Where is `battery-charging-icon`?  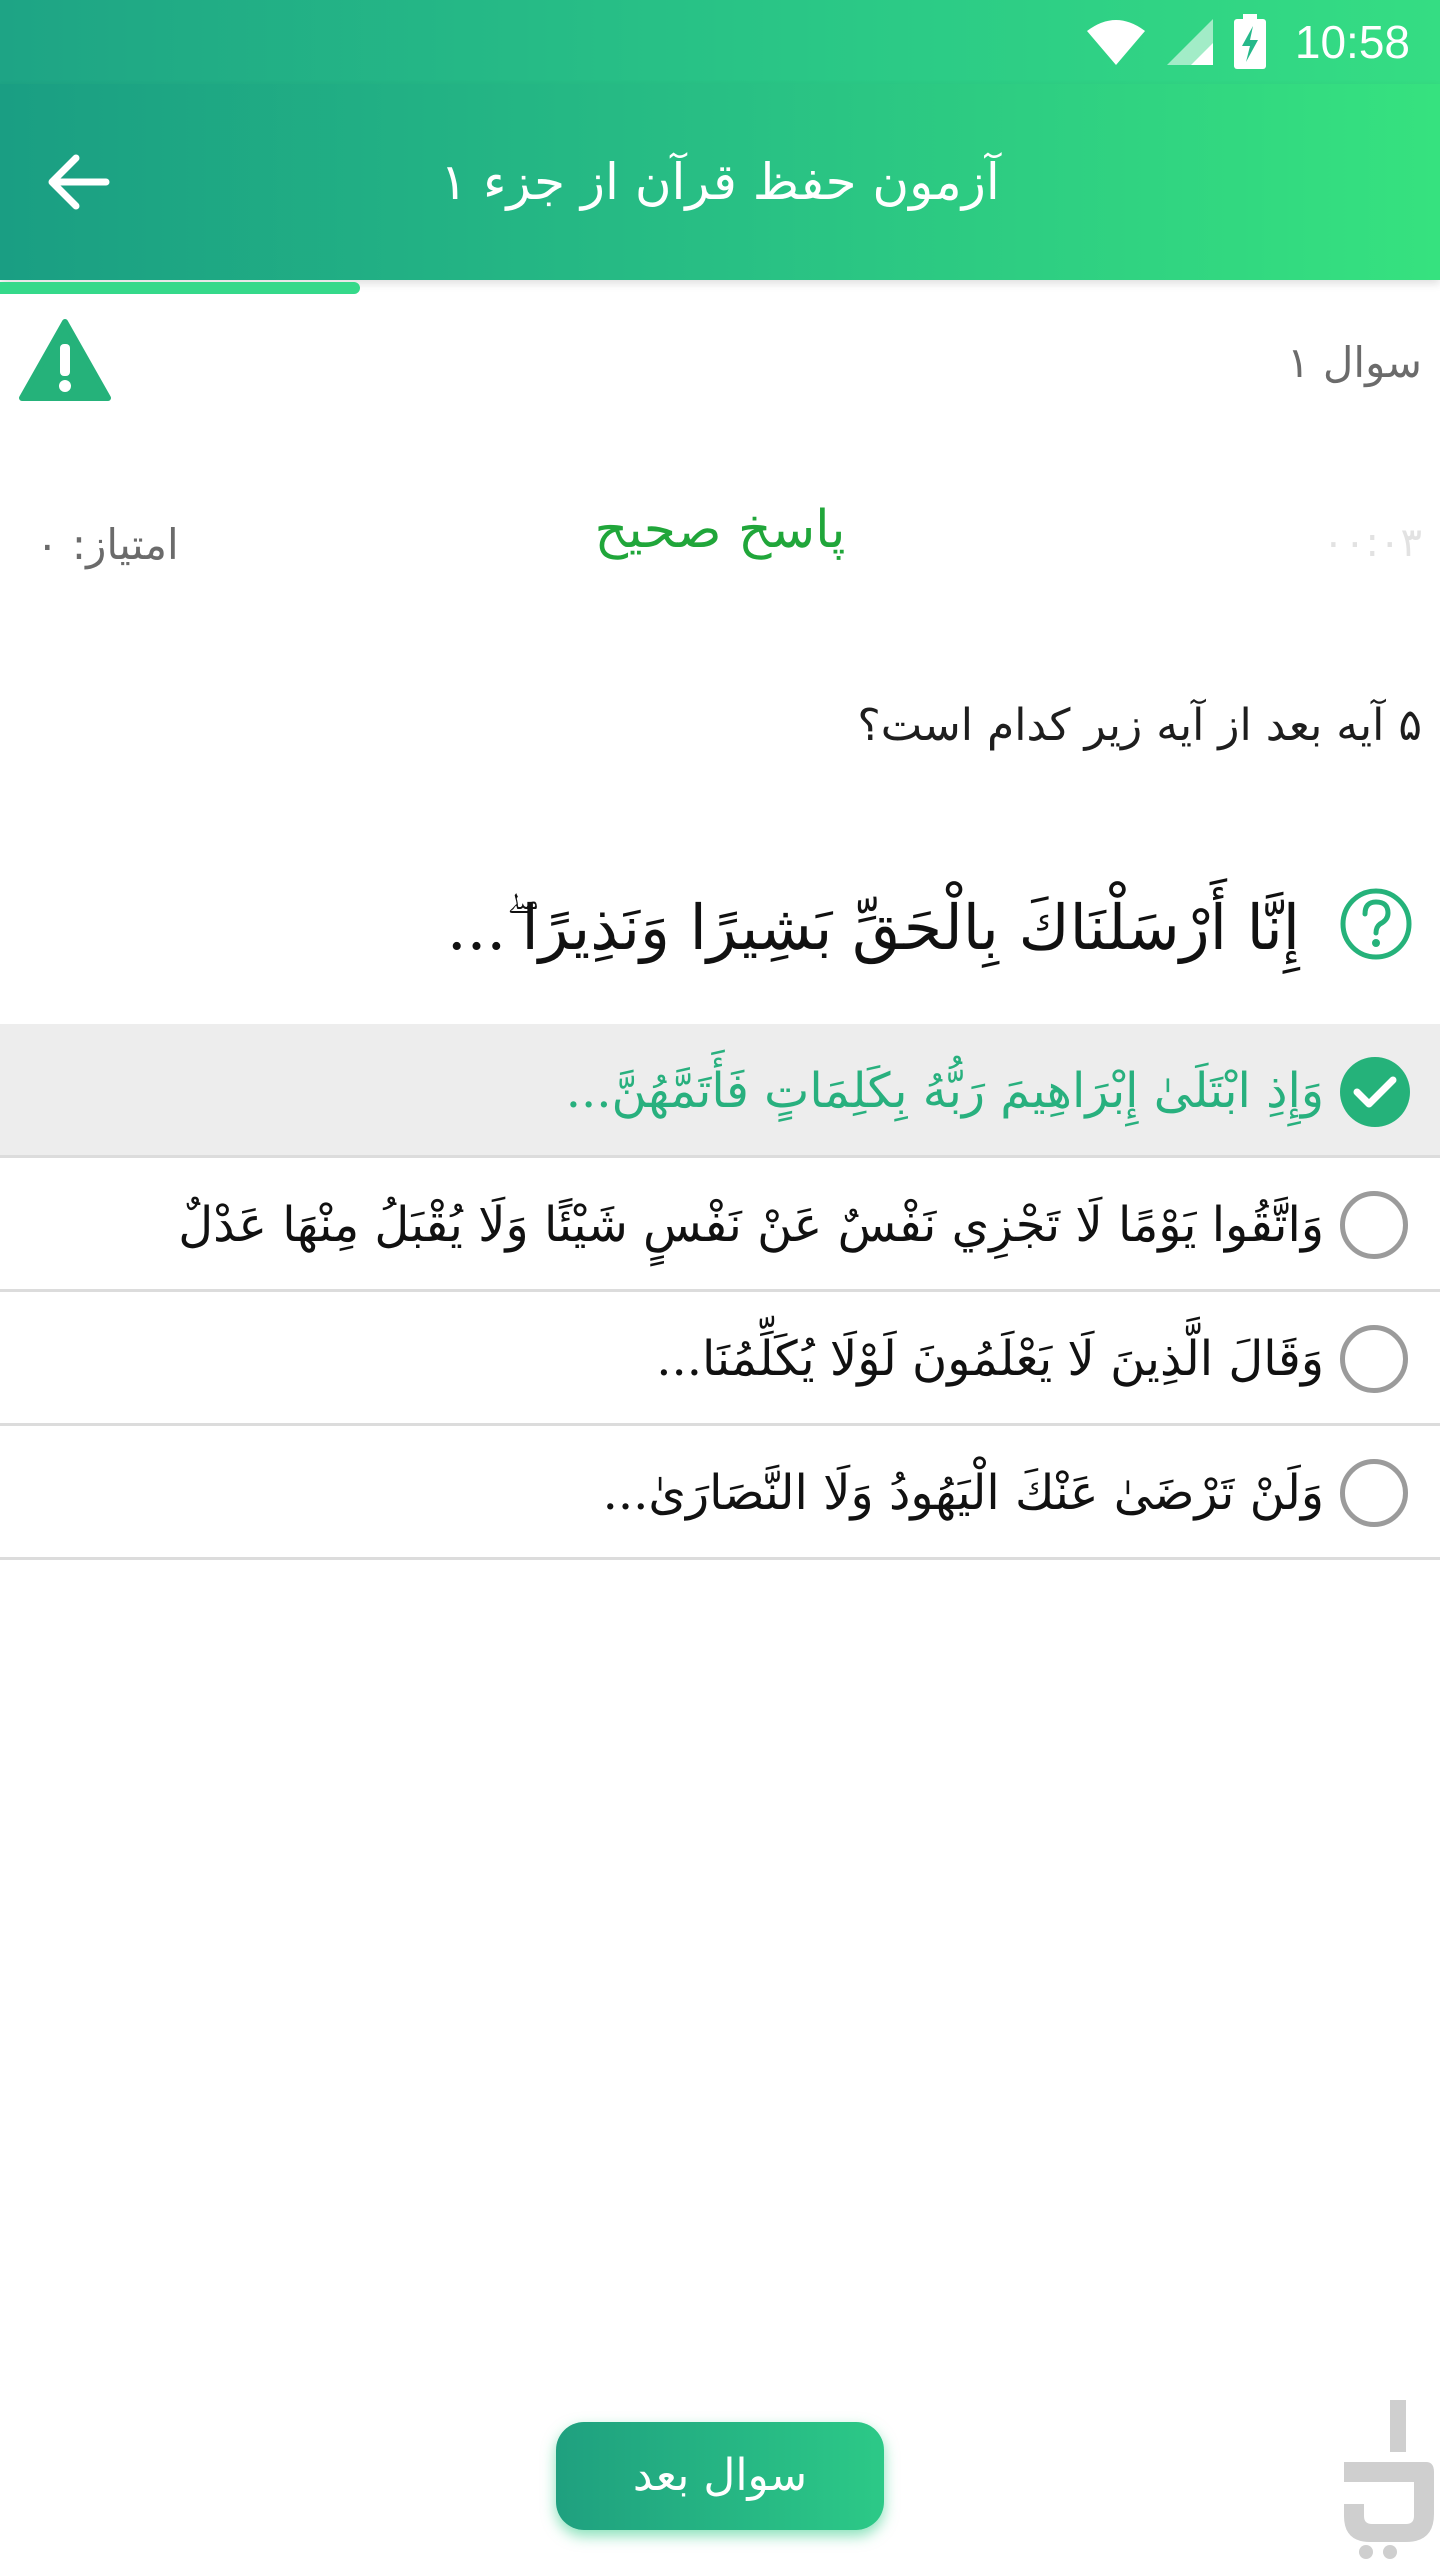
battery-charging-icon is located at coordinates (1249, 41).